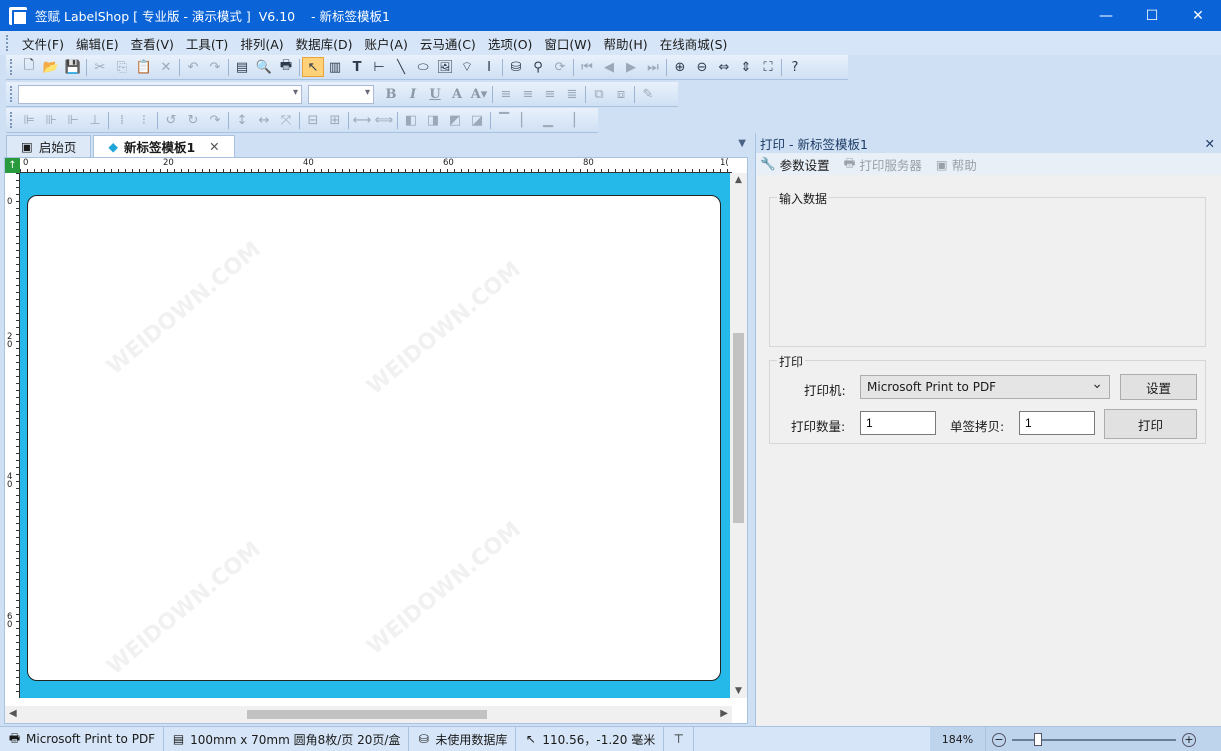  I want to click on save-icon: 💾, so click(73, 67).